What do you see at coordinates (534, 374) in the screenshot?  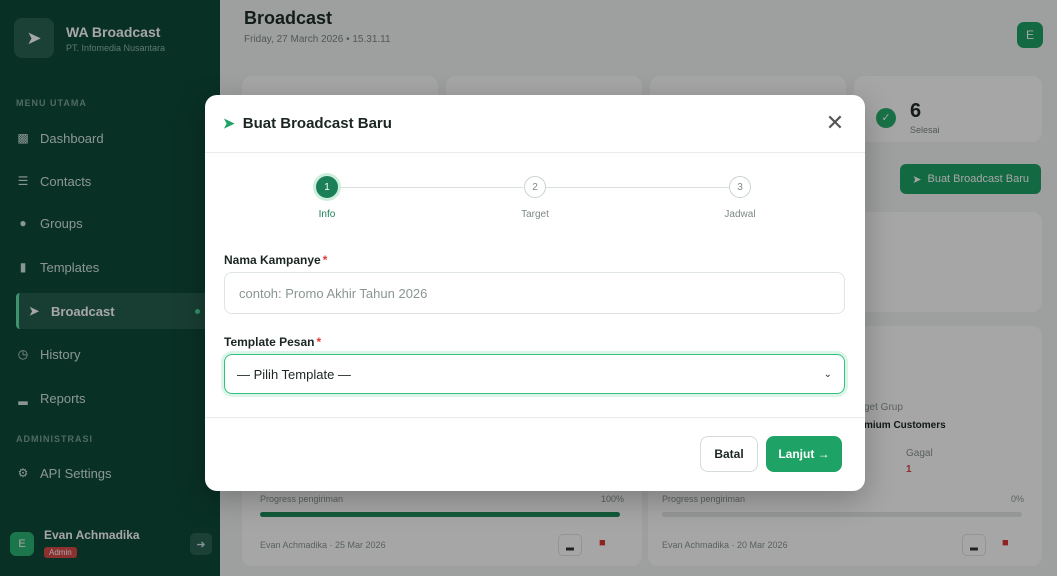 I see `template-select: — Pilih Template — ⌄` at bounding box center [534, 374].